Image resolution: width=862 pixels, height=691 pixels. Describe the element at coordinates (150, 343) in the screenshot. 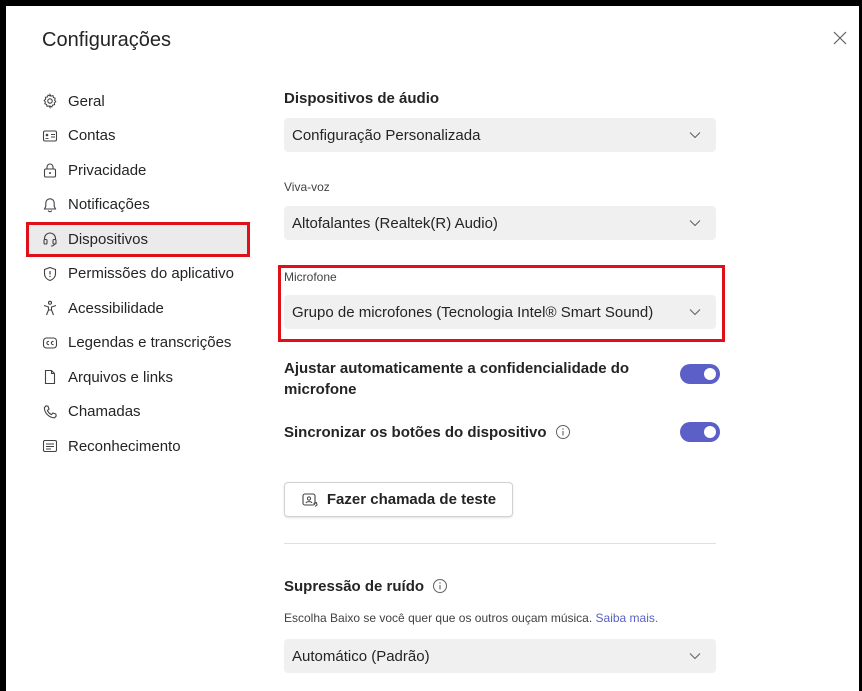

I see `sidebar-item-label: Legendas e transcrições` at that location.